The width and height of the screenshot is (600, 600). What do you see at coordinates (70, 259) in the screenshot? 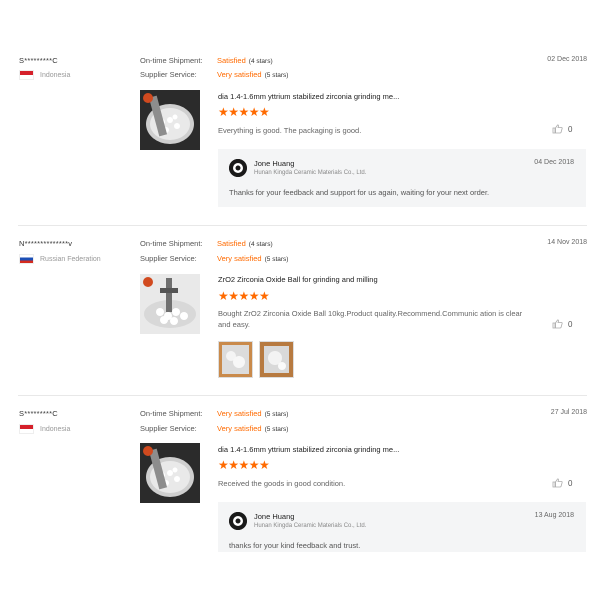
I see `country-label: Russian Federation` at bounding box center [70, 259].